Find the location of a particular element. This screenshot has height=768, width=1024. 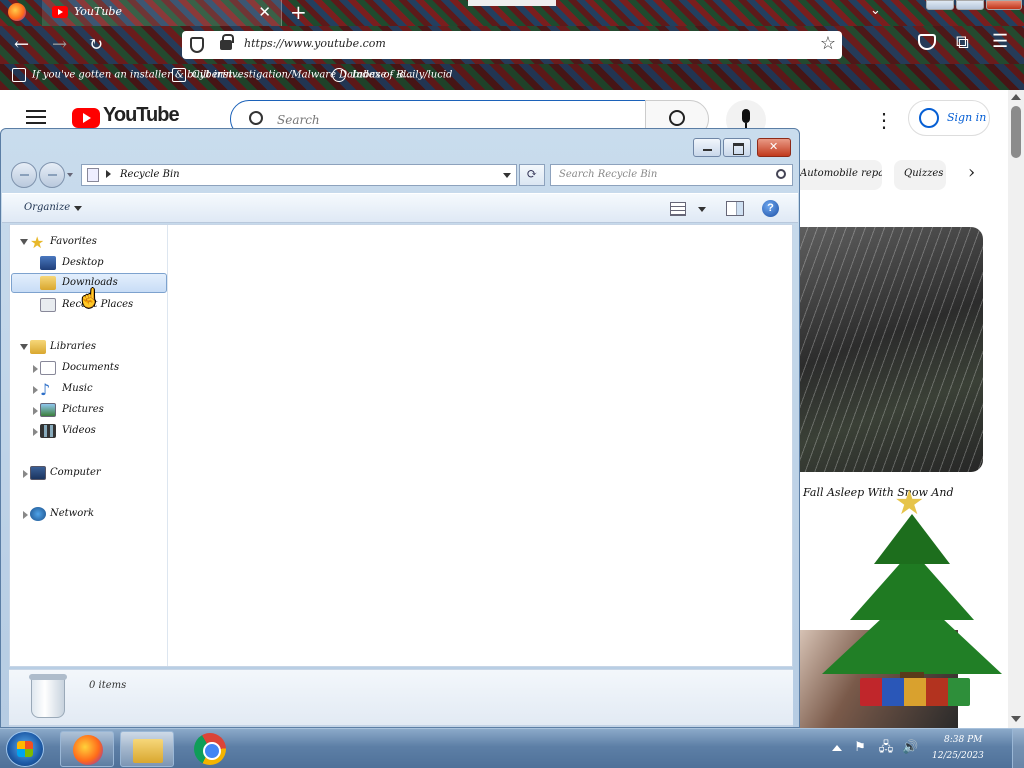

back-button is located at coordinates (24, 175).